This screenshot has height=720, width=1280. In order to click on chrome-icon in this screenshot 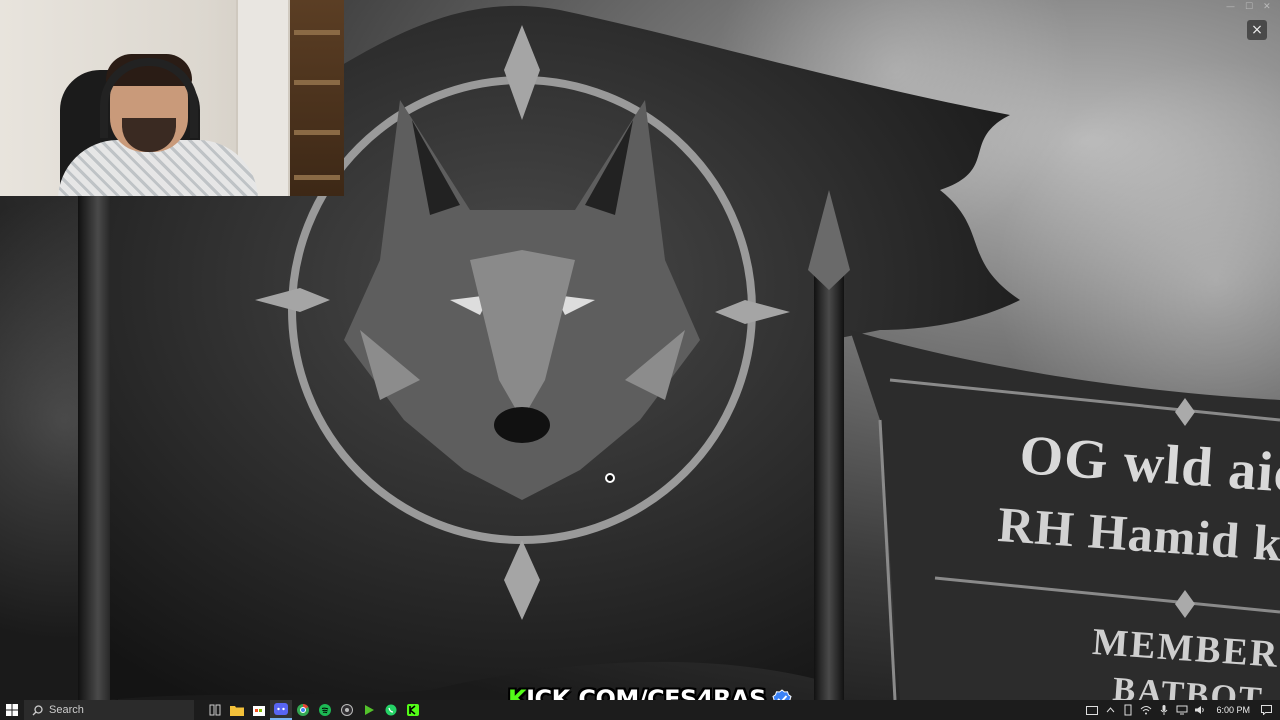, I will do `click(303, 710)`.